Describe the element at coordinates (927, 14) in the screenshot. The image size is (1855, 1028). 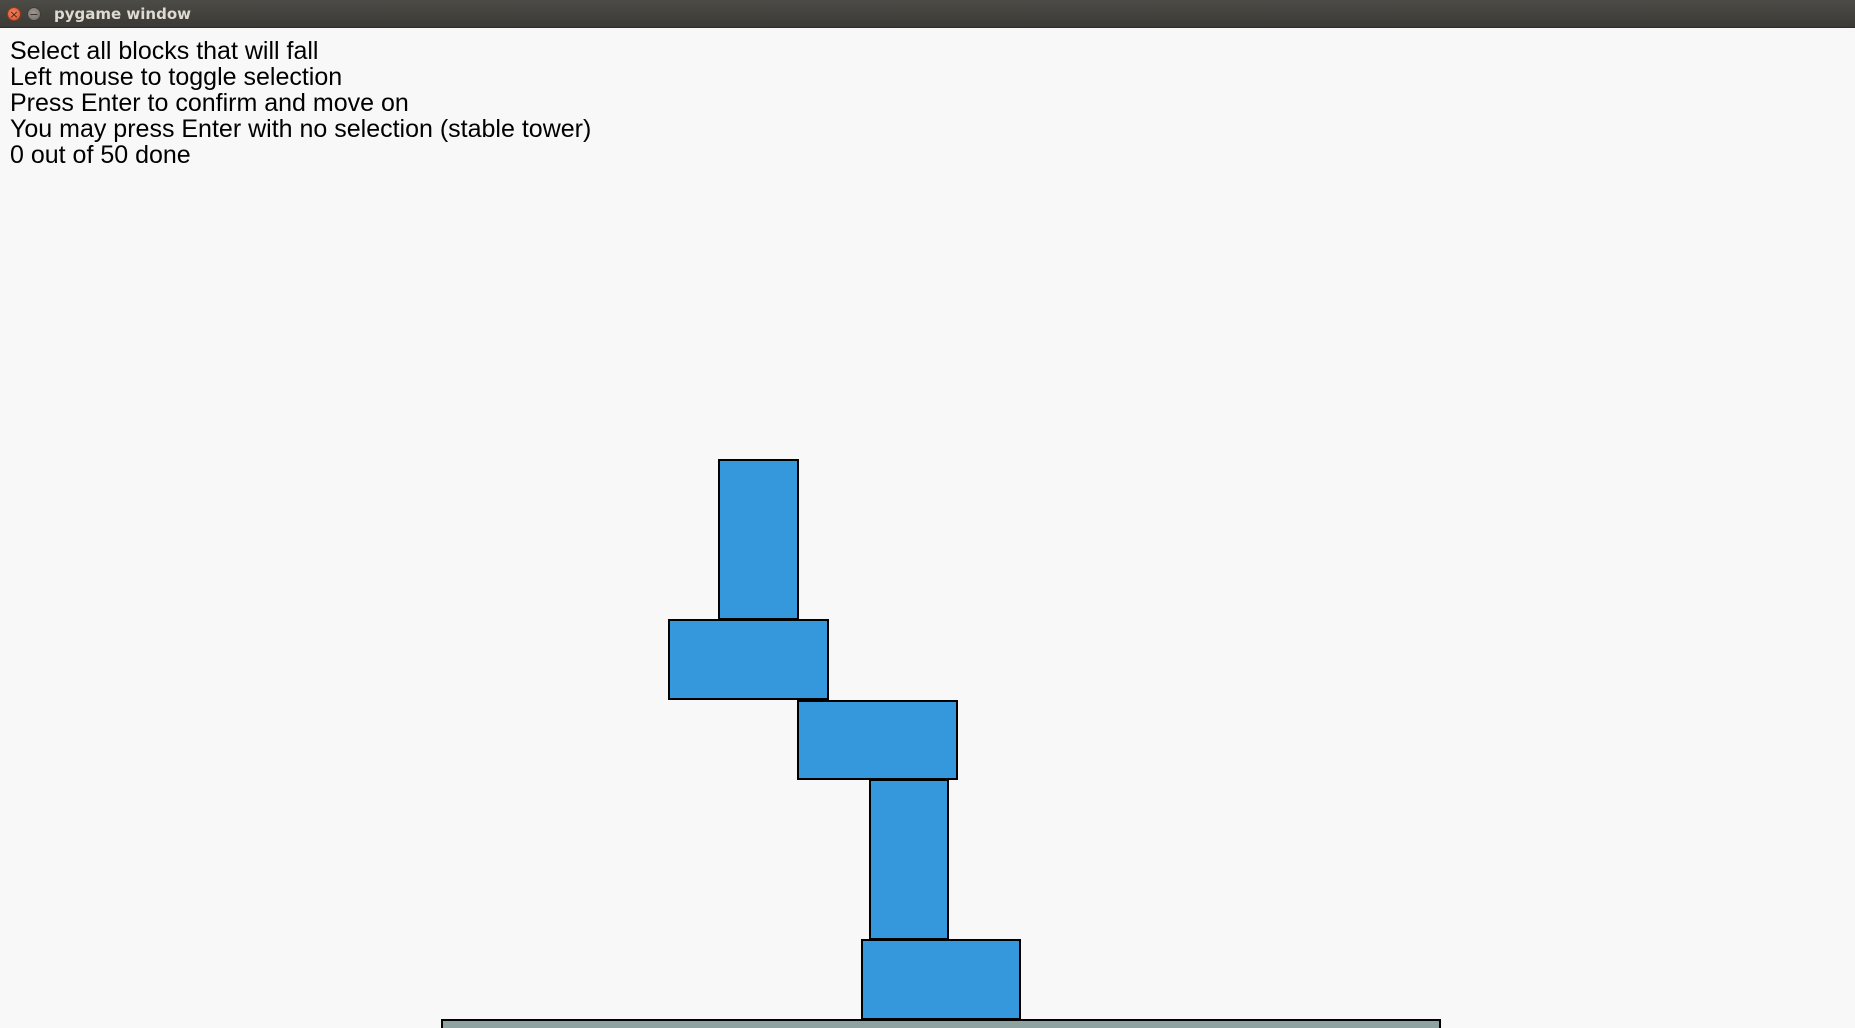
I see `title-bar: × − pygame window` at that location.